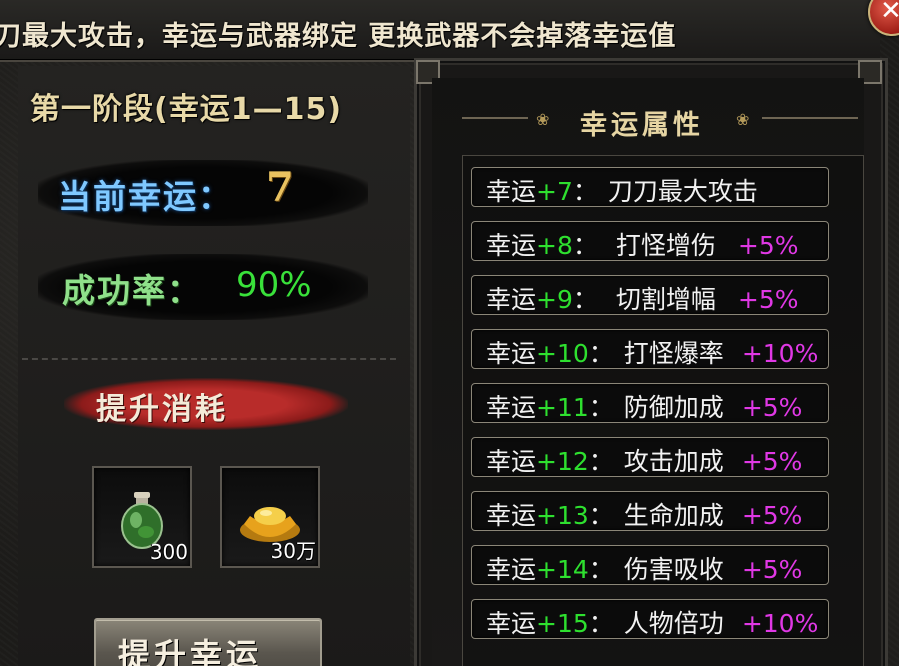 This screenshot has width=899, height=666. Describe the element at coordinates (650, 349) in the screenshot. I see `attribute-row: 幸运+10： 打怪爆率 +10%` at that location.